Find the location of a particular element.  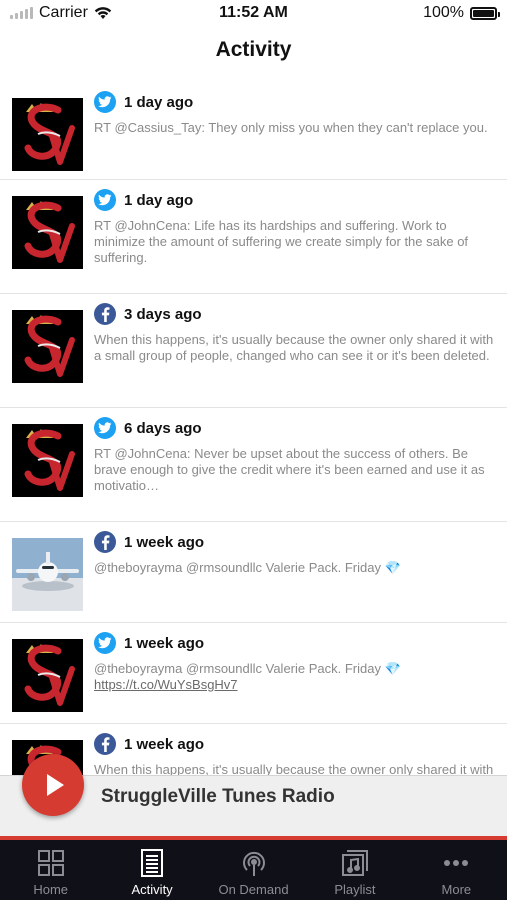

station-name: StruggleVille Tunes Radio is located at coordinates (218, 796).